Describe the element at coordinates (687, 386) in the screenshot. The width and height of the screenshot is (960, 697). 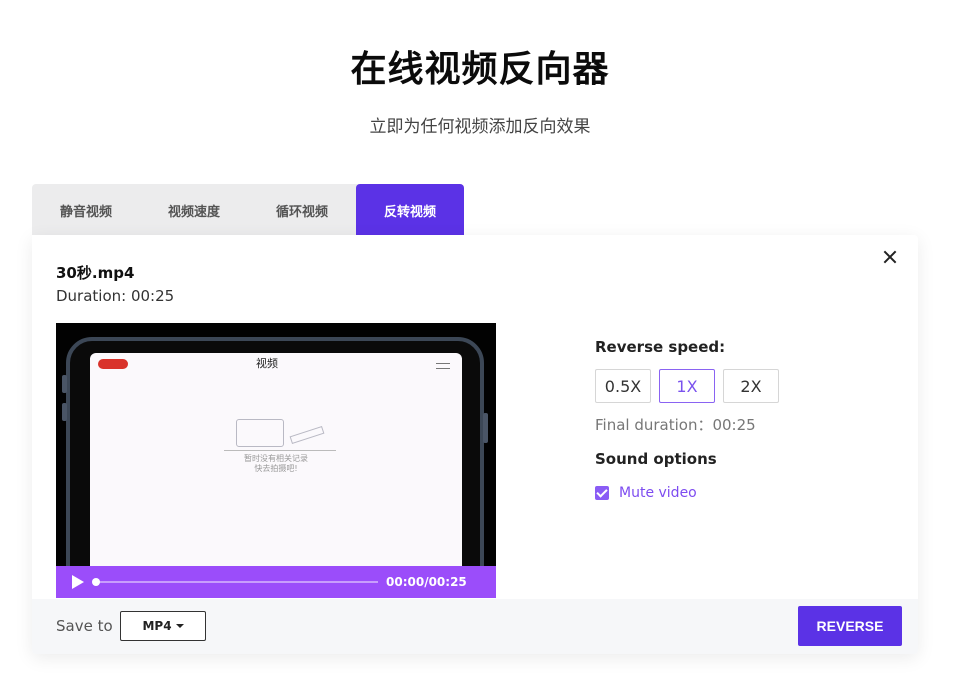
I see `speed-button-1x: 1X` at that location.